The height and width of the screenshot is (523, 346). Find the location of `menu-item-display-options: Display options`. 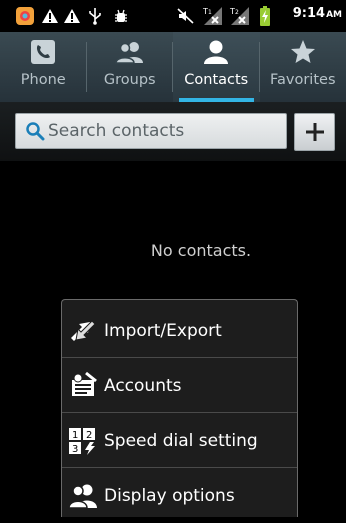

menu-item-display-options: Display options is located at coordinates (179, 495).